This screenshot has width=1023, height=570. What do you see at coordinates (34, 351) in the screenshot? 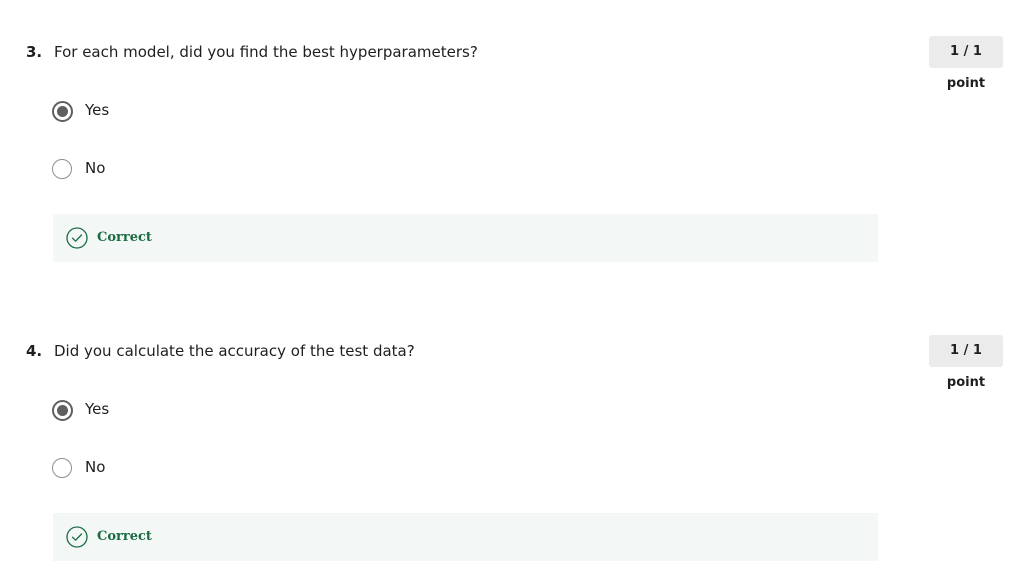
I see `question-number: 4.` at bounding box center [34, 351].